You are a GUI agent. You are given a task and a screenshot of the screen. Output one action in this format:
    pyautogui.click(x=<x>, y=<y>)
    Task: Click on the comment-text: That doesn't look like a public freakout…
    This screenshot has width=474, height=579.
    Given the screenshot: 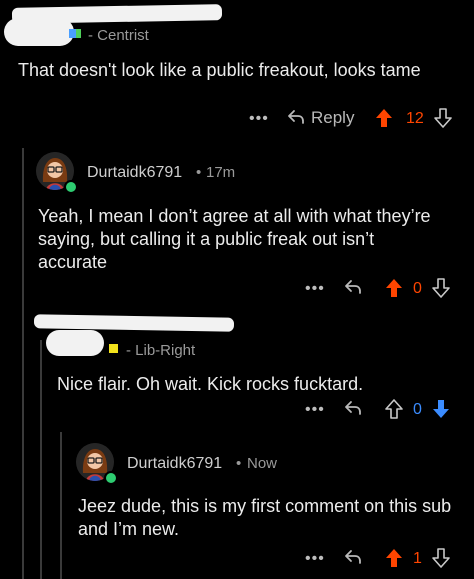 What is the action you would take?
    pyautogui.click(x=219, y=70)
    